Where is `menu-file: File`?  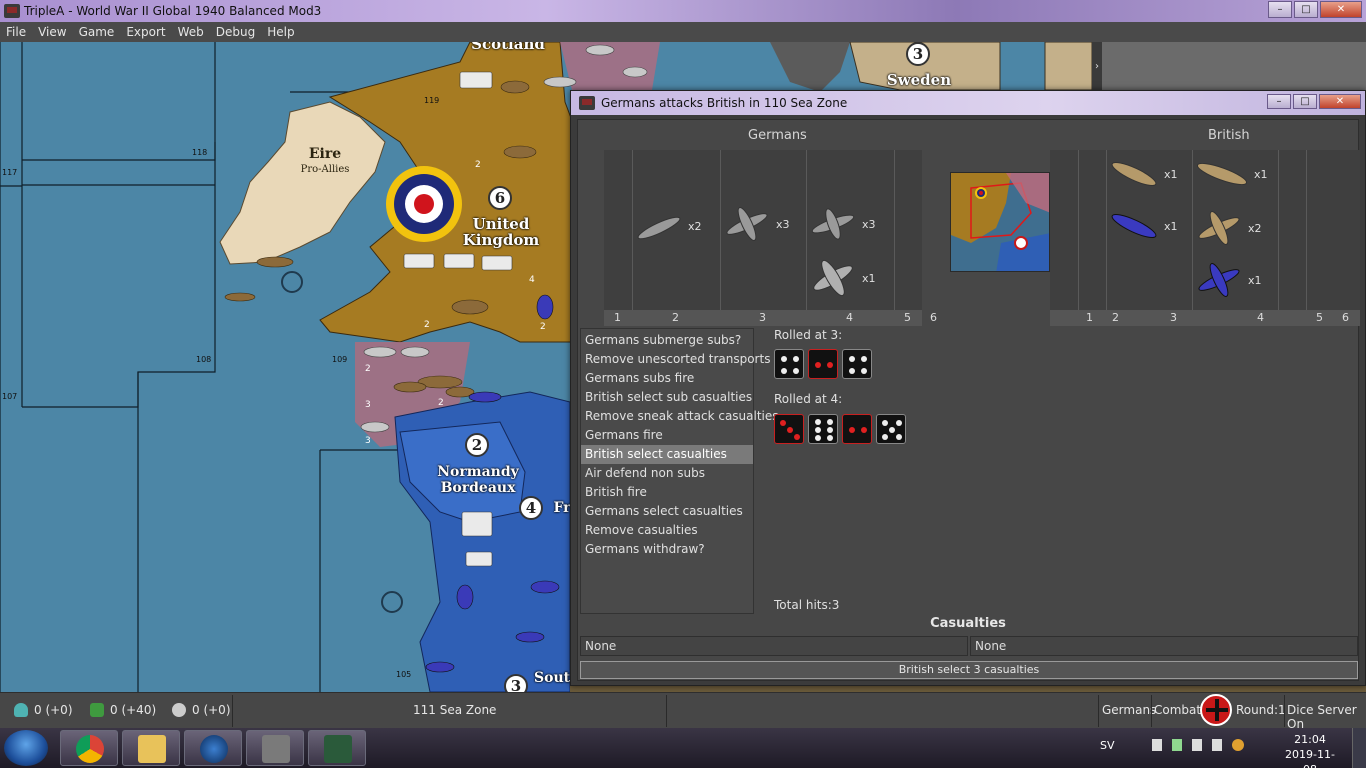
menu-file: File is located at coordinates (16, 32).